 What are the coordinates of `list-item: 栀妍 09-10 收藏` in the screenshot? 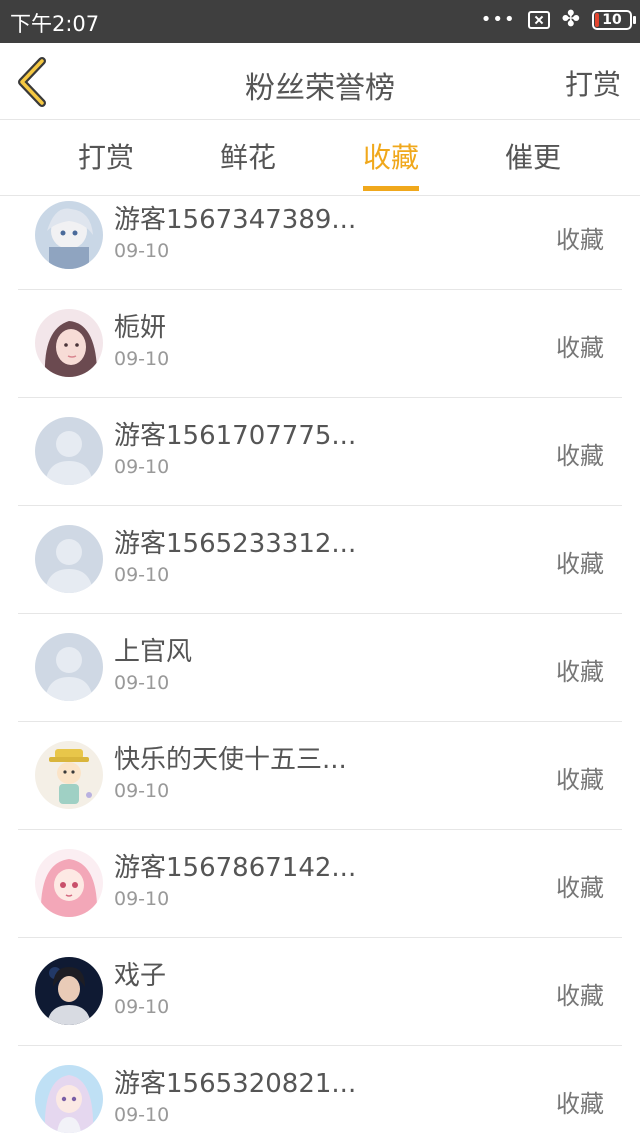 It's located at (320, 344).